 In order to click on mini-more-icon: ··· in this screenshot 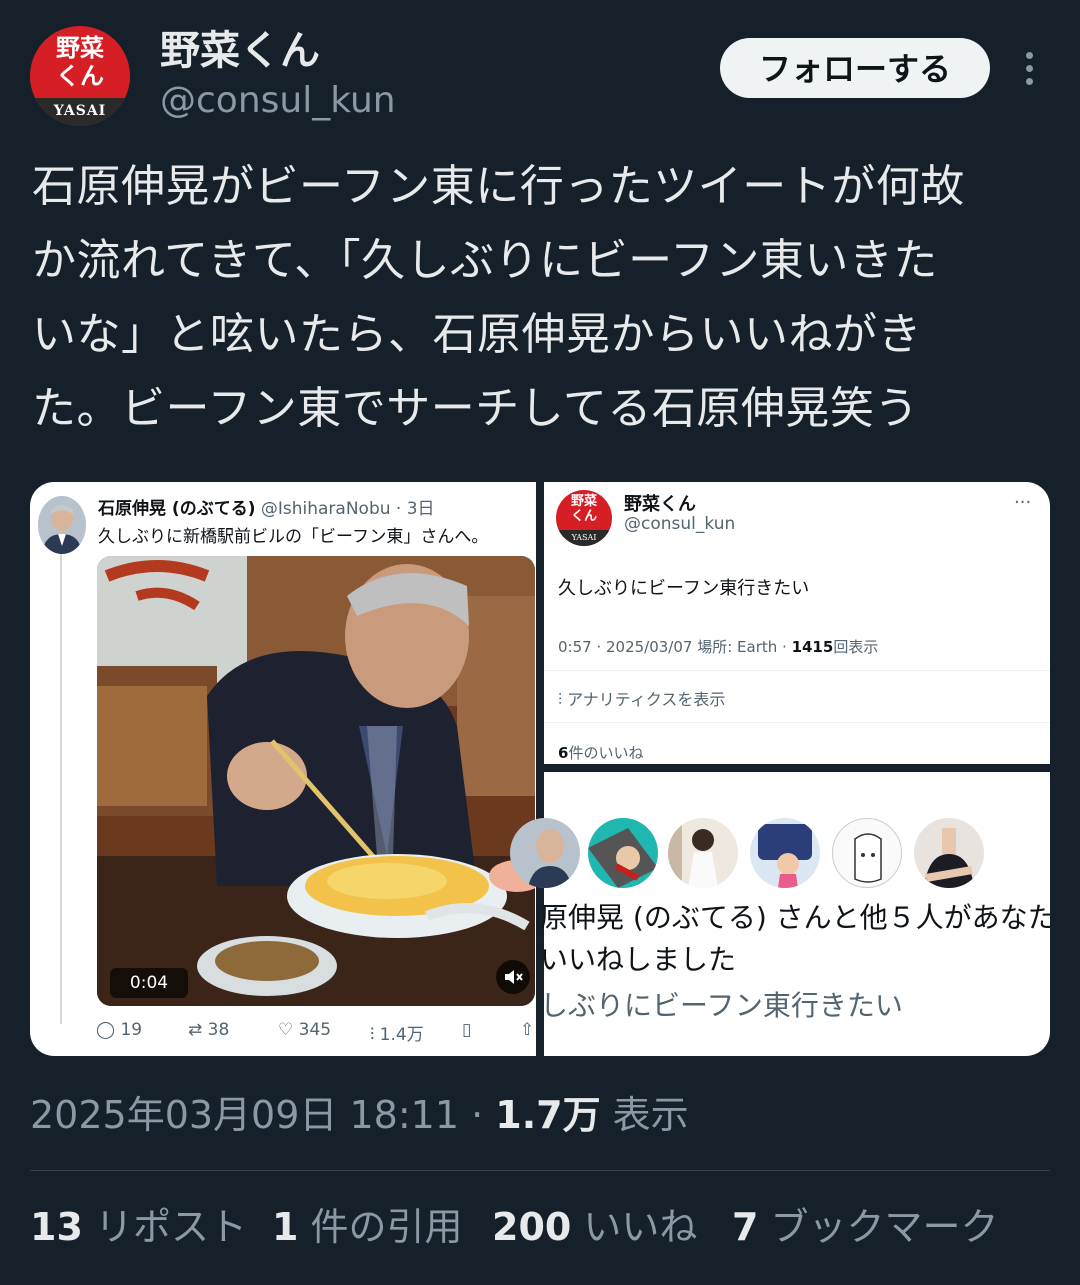, I will do `click(1023, 502)`.